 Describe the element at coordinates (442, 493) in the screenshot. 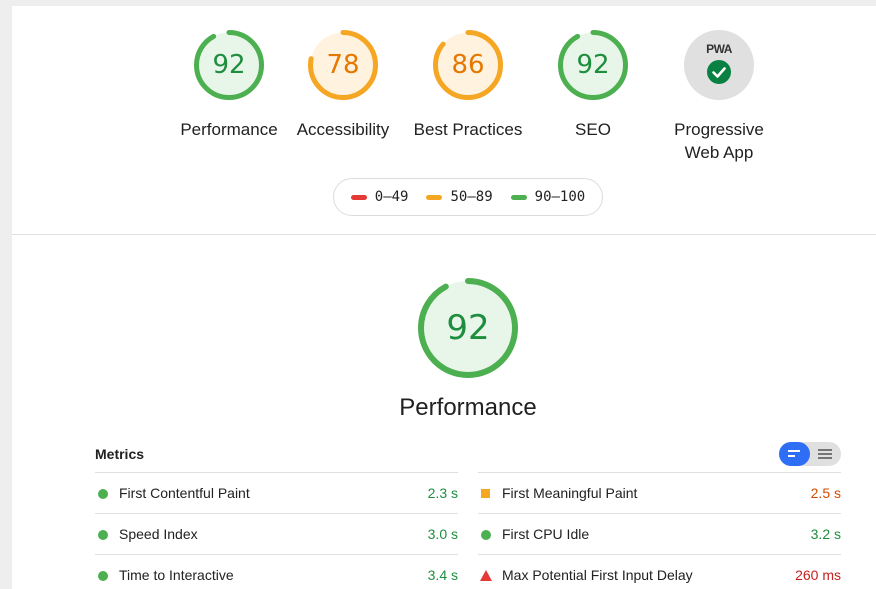

I see `metric-value: 2.3 s` at that location.